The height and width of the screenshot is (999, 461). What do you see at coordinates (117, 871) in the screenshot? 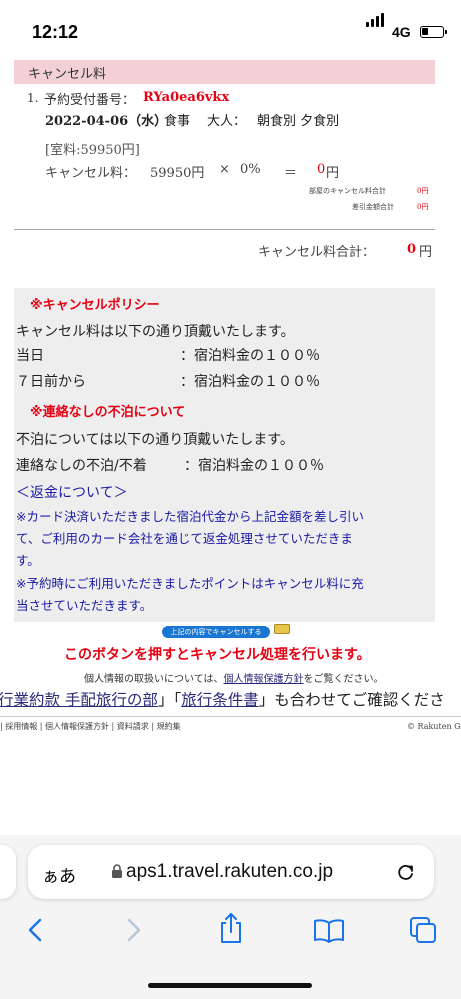
I see `lock-icon` at bounding box center [117, 871].